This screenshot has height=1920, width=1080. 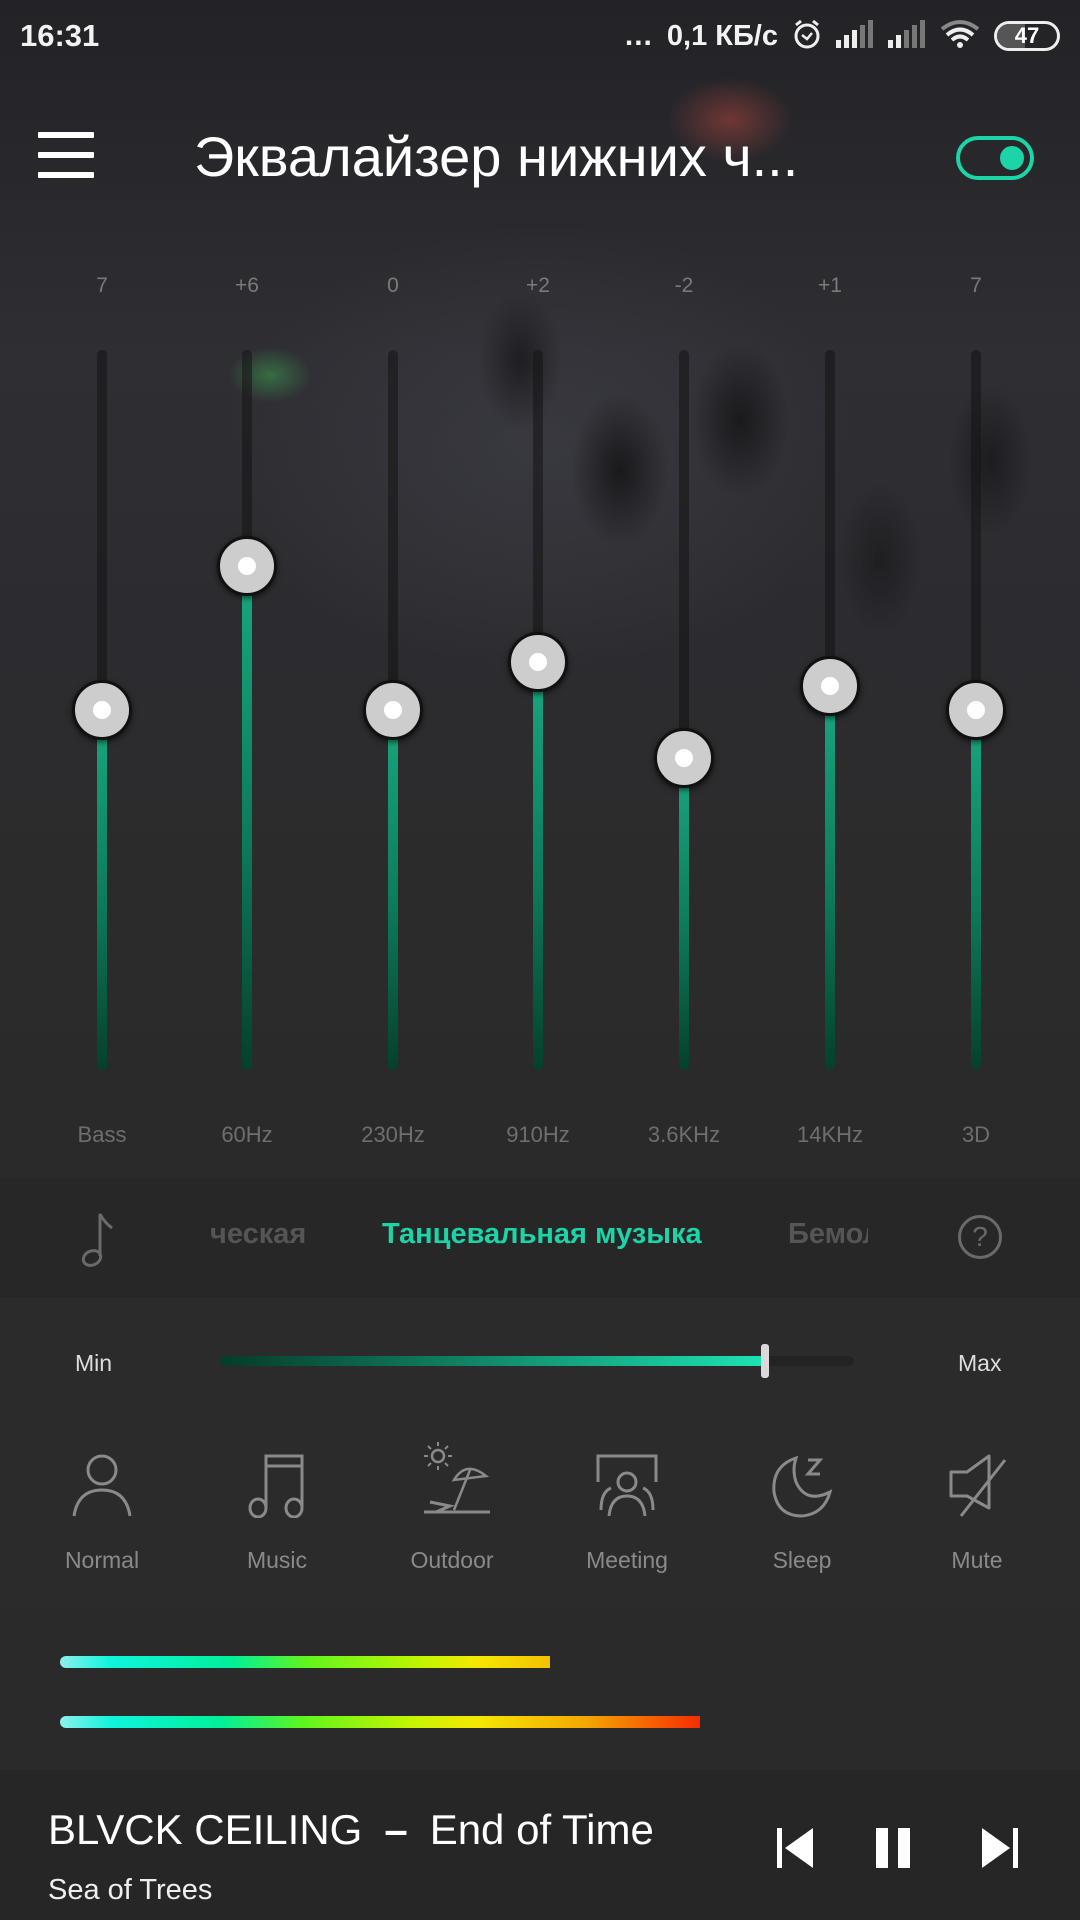 I want to click on eq-band: 7 3D, so click(x=976, y=705).